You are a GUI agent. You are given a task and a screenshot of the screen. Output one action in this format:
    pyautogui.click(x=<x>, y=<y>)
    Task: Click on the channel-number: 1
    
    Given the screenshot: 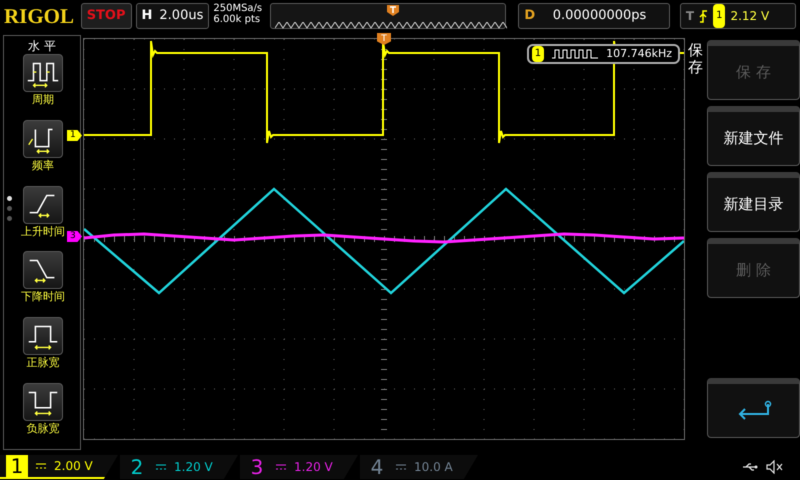 What is the action you would take?
    pyautogui.click(x=17, y=466)
    